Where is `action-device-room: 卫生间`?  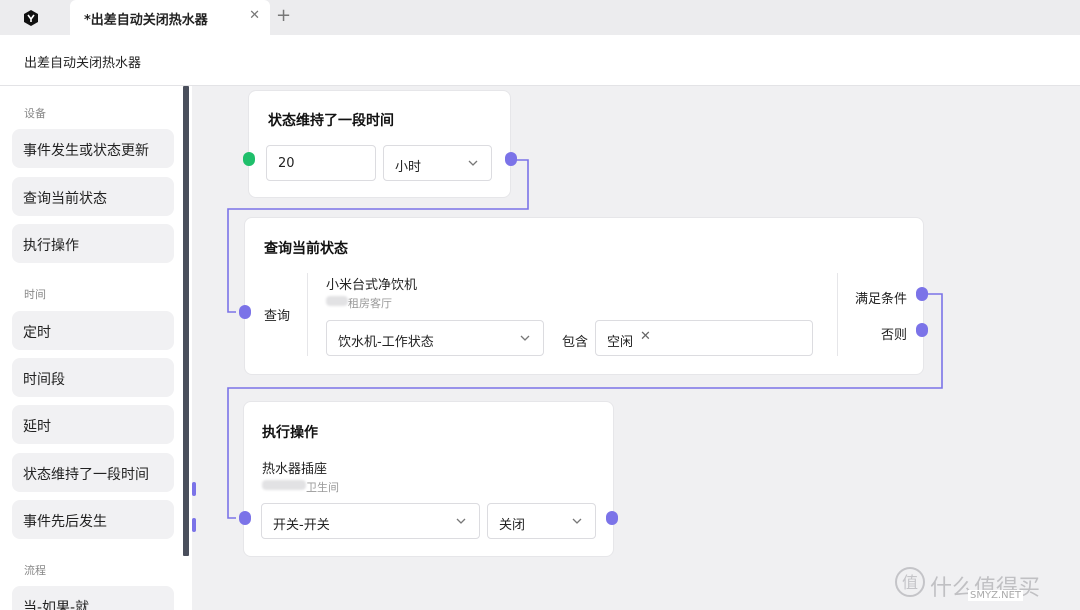
action-device-room: 卫生间 is located at coordinates (322, 487).